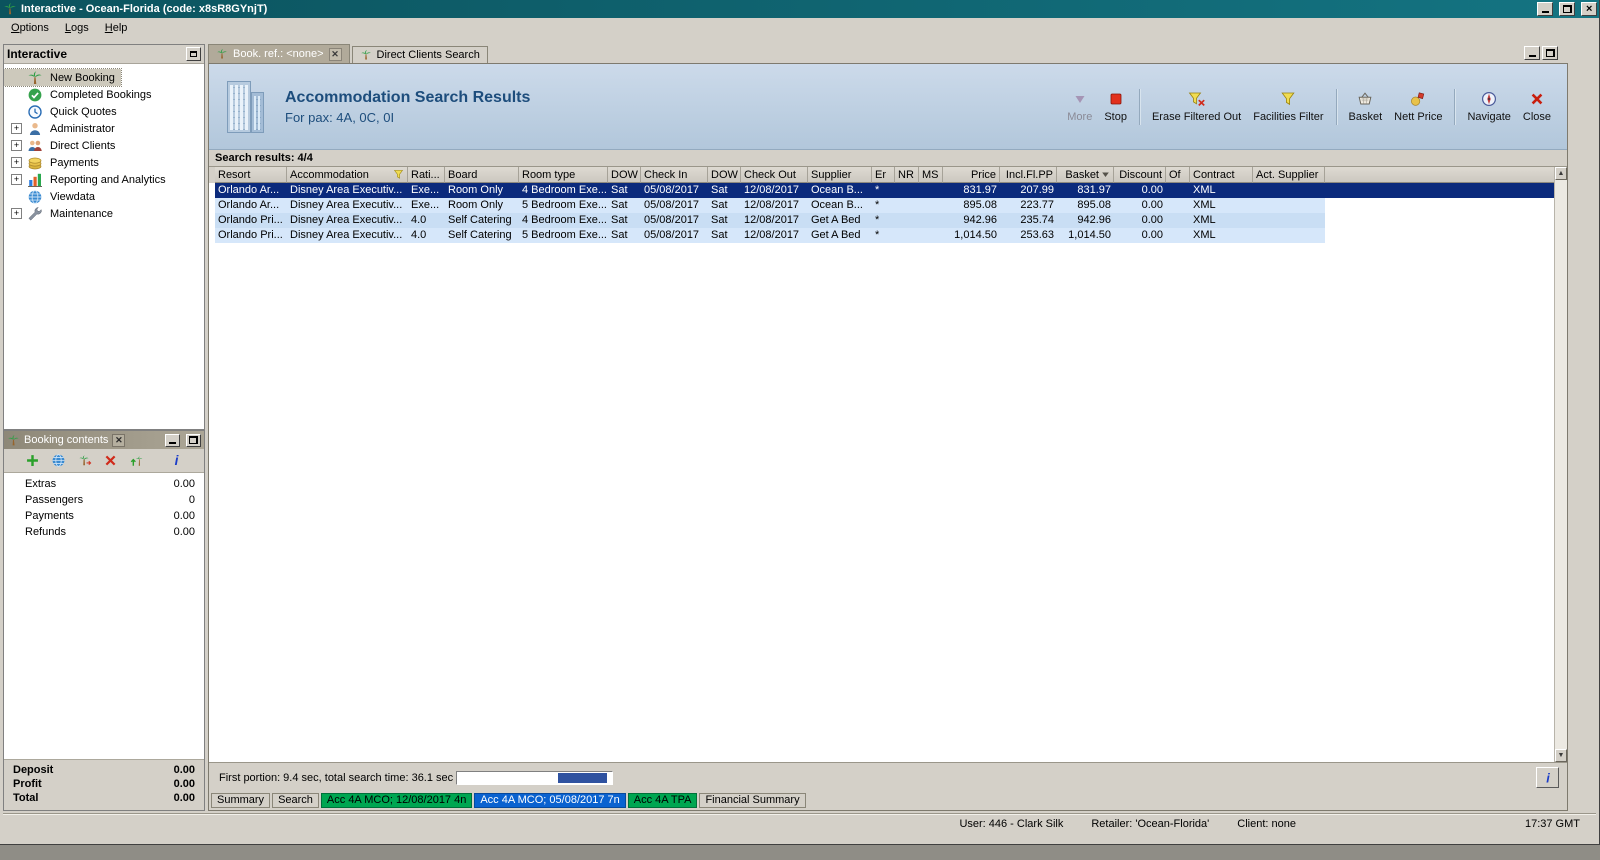 The image size is (1600, 860). Describe the element at coordinates (1532, 53) in the screenshot. I see `child-minimize-button` at that location.